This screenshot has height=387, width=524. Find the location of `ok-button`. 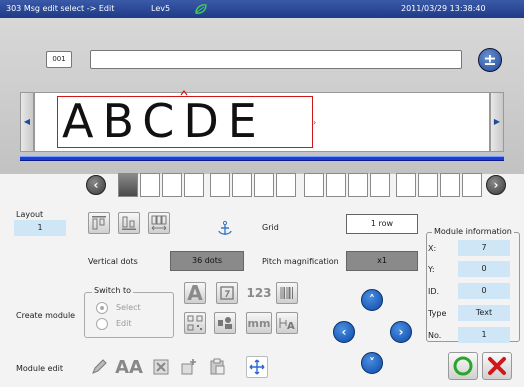

ok-button is located at coordinates (463, 366).